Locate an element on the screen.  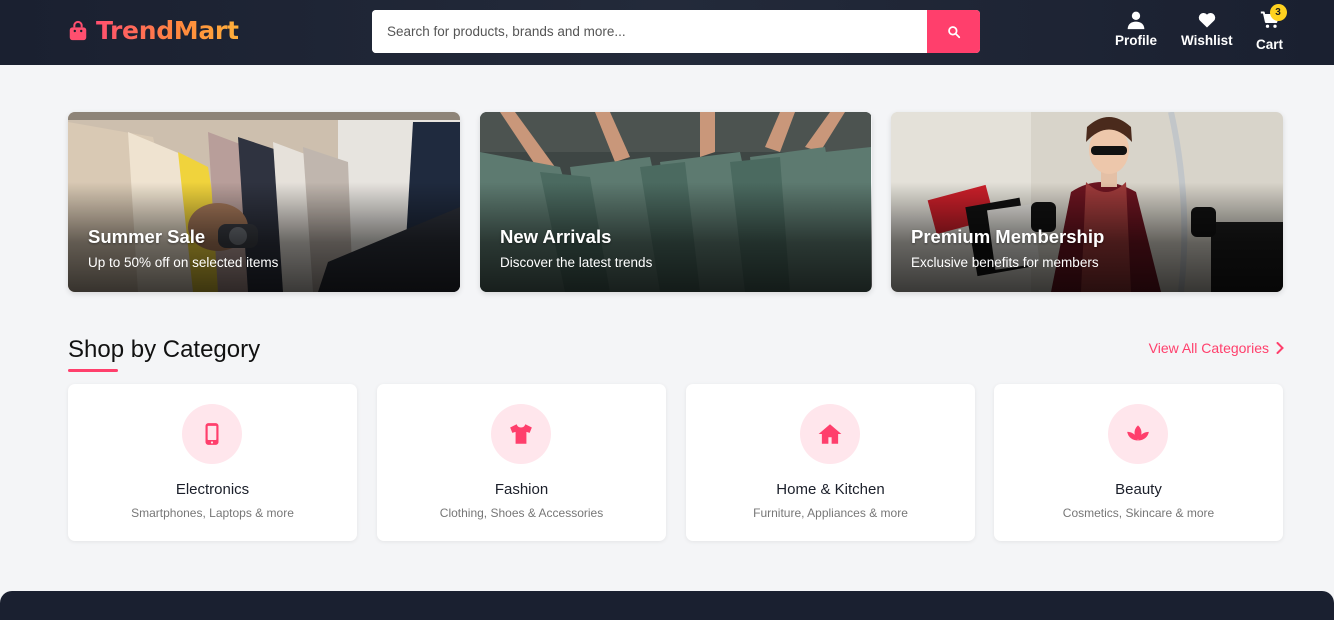
banner-title: New Arrivals is located at coordinates (556, 236).